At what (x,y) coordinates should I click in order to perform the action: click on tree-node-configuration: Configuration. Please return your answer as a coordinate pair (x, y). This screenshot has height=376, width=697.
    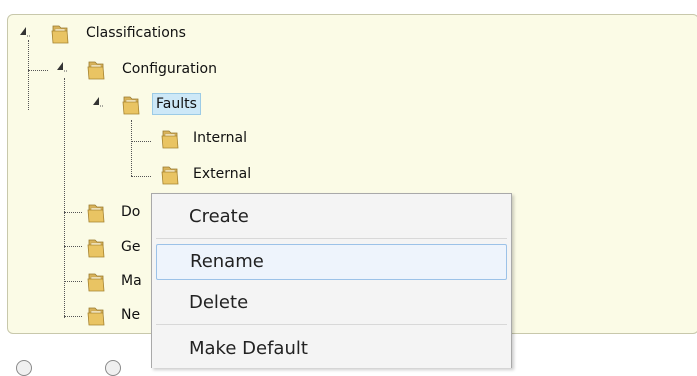
    Looking at the image, I should click on (169, 69).